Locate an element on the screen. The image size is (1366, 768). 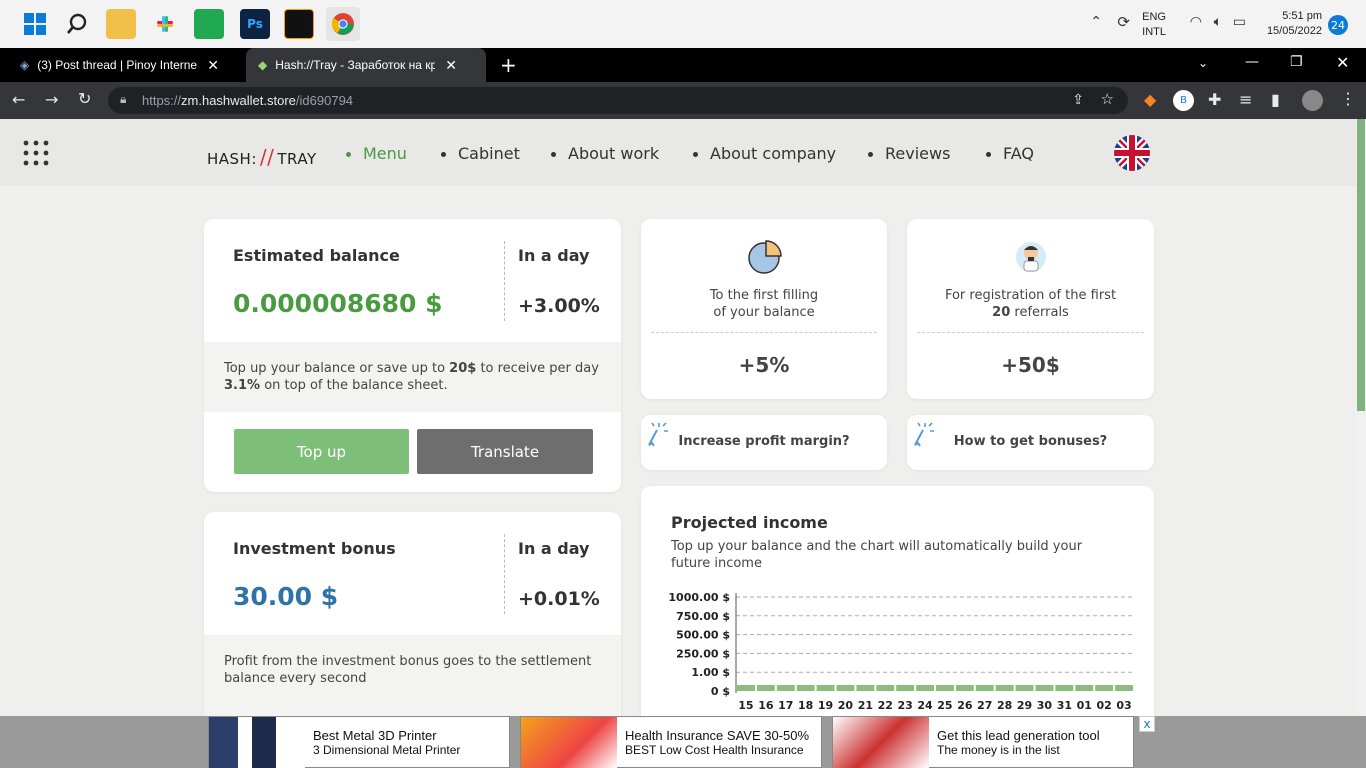
tab-hashtray: ◆ Hash://Tray - Заработок на крипт ✕ is located at coordinates (366, 65).